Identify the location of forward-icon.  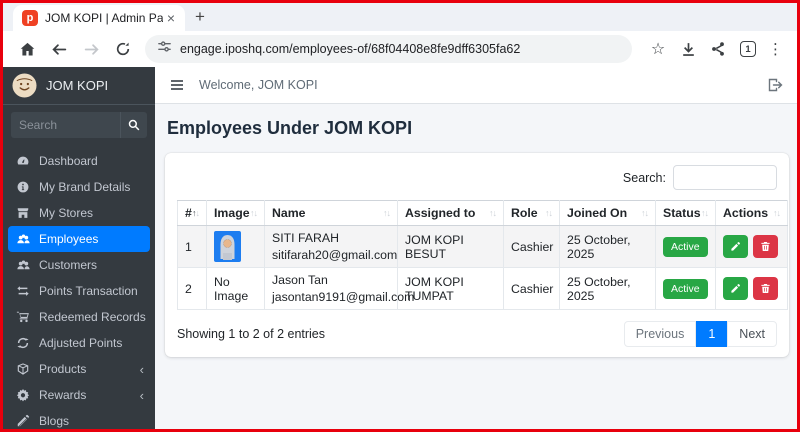
(91, 49).